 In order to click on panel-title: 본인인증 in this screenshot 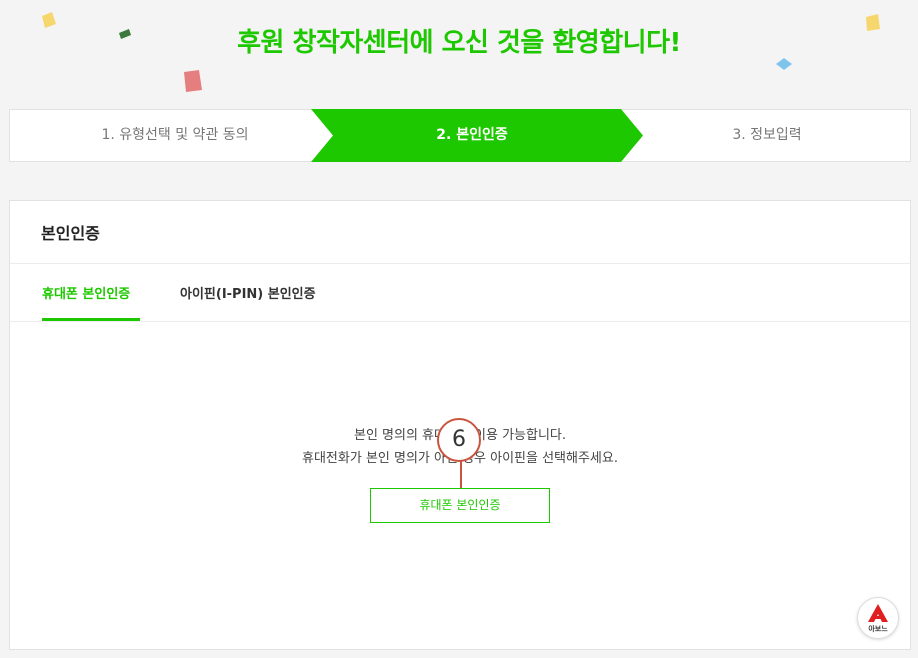, I will do `click(460, 232)`.